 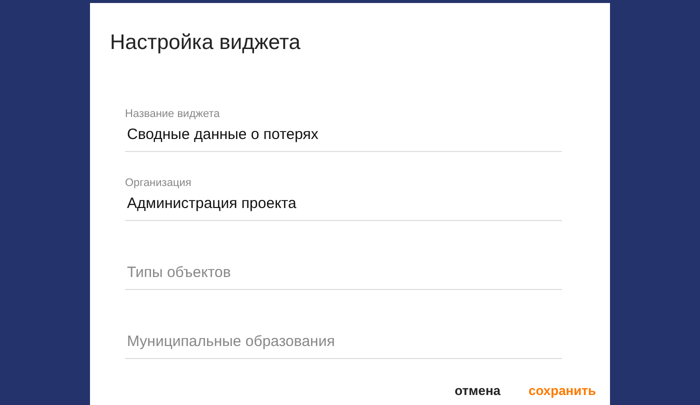 What do you see at coordinates (477, 390) in the screenshot?
I see `cancel-button: отмена` at bounding box center [477, 390].